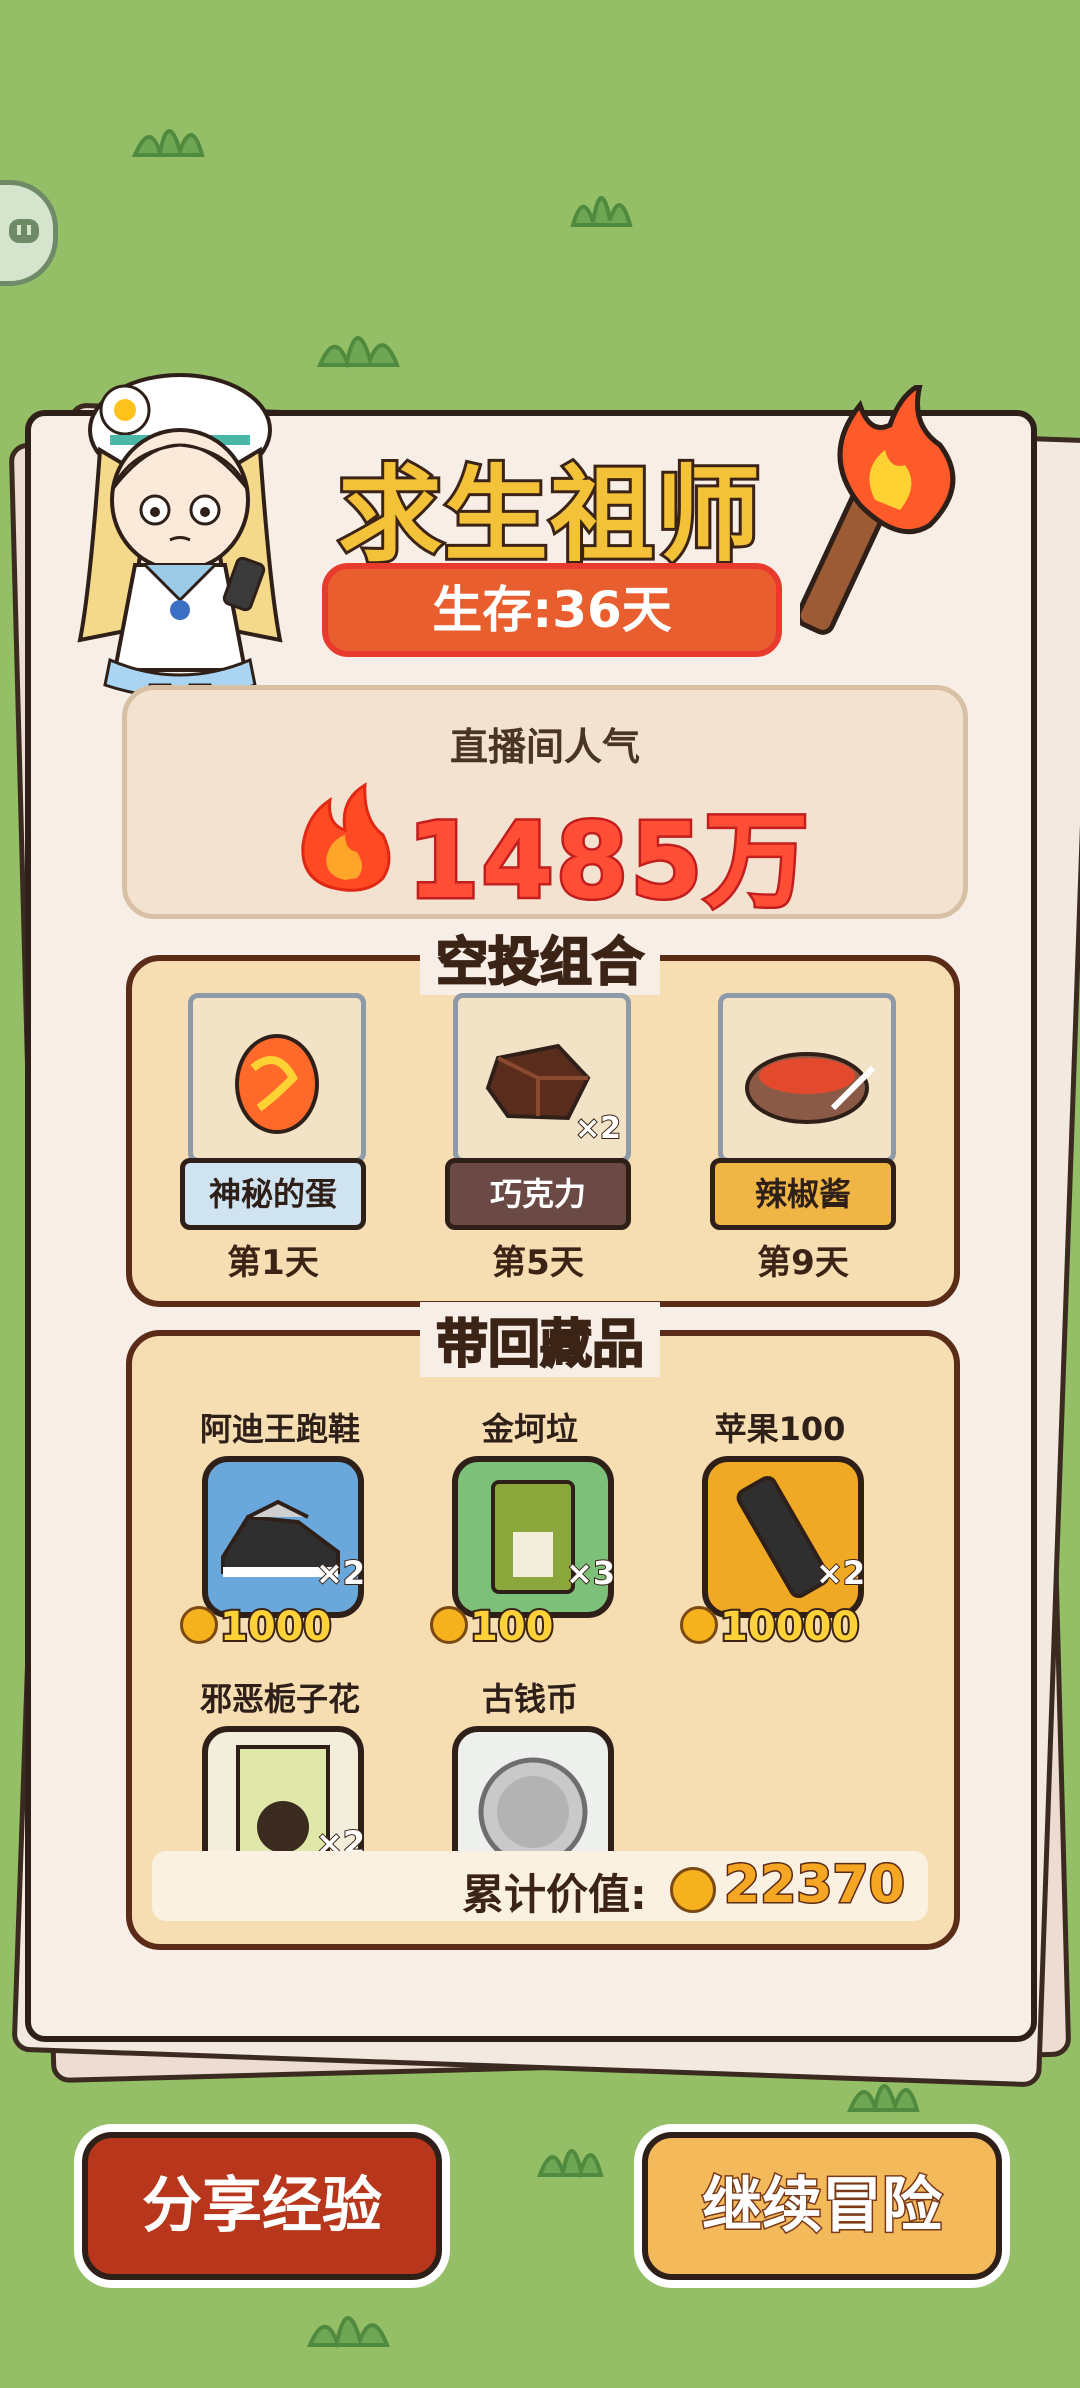 This screenshot has height=2388, width=1080. I want to click on torch-icon, so click(878, 510).